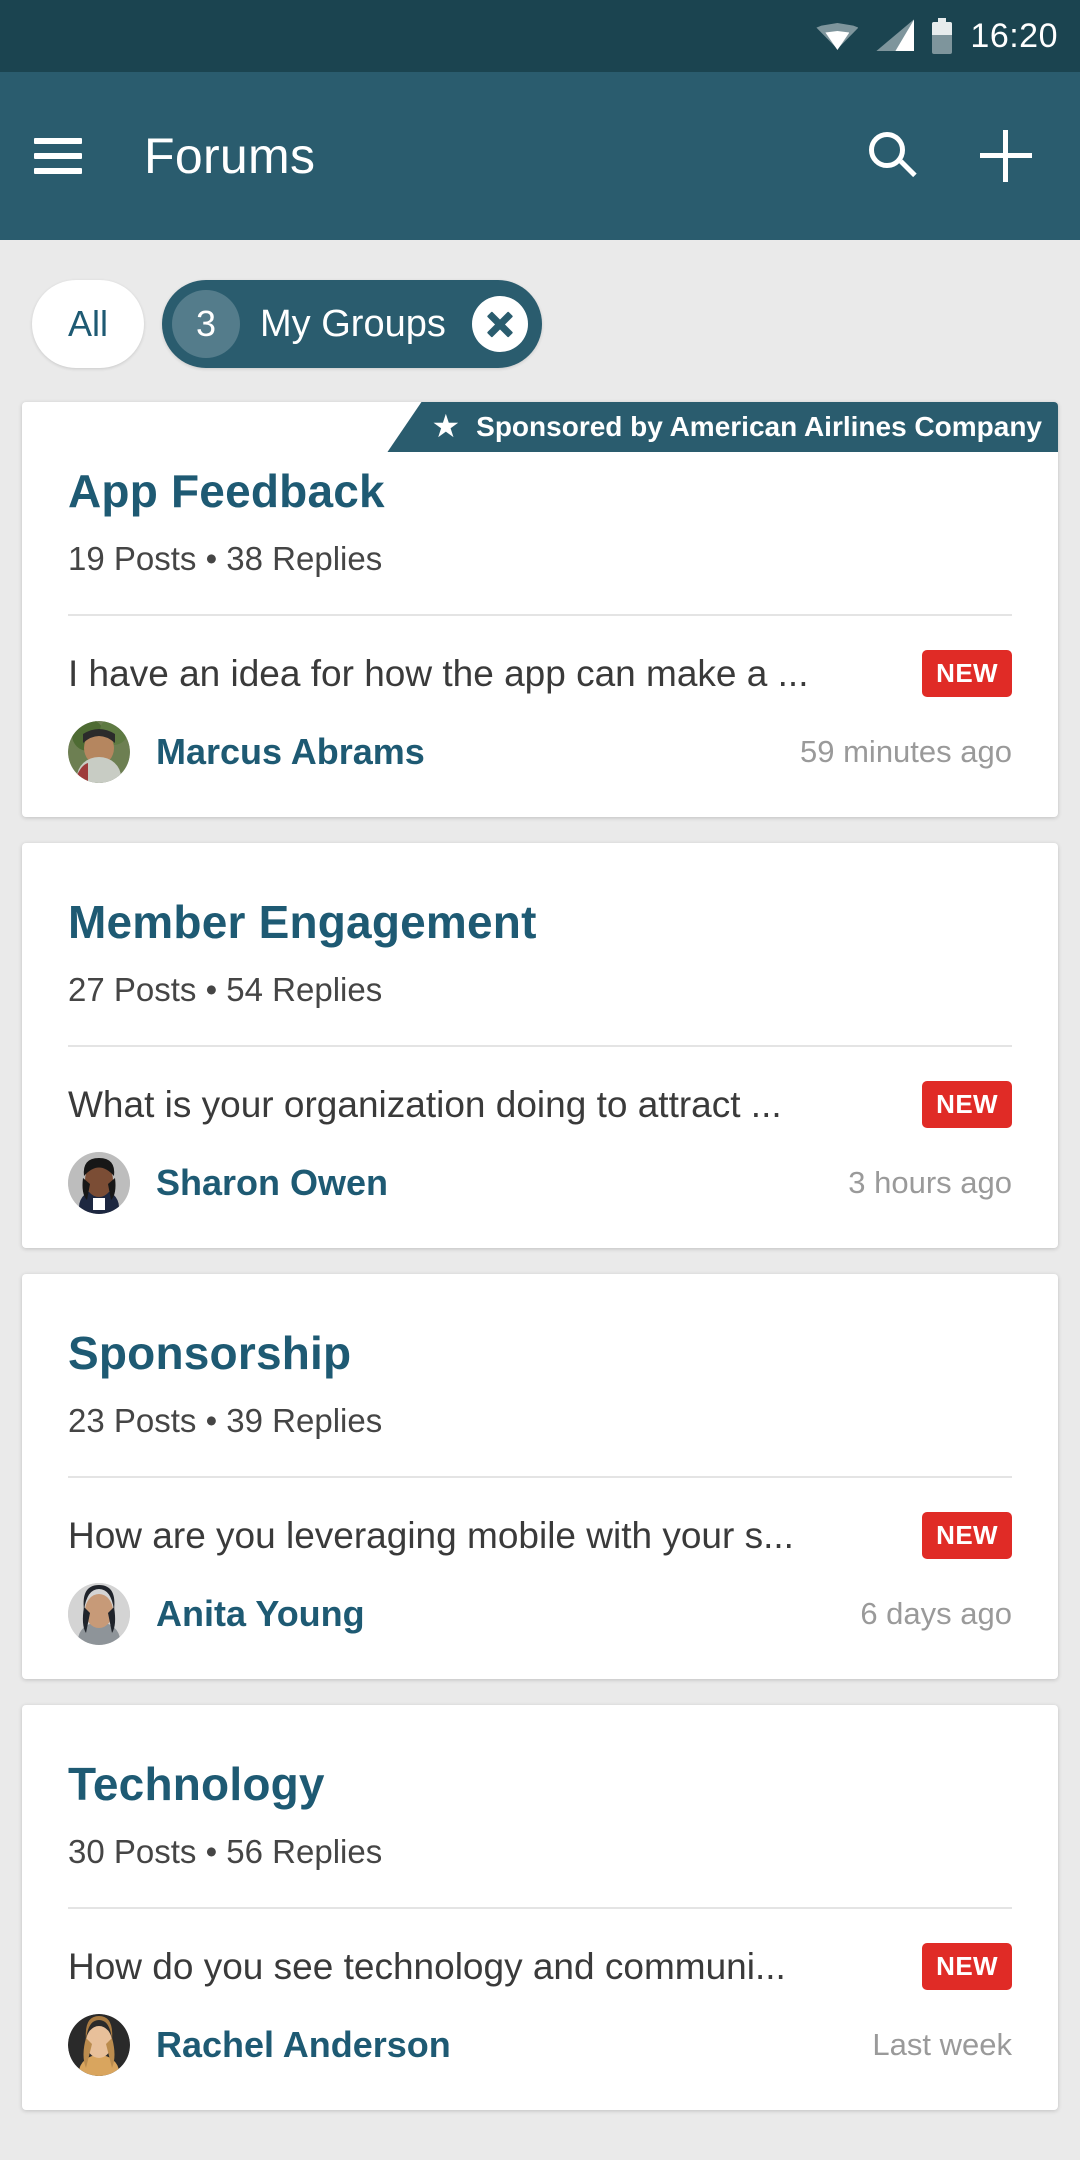 Image resolution: width=1080 pixels, height=2160 pixels. I want to click on forum-title: Member Engagement, so click(540, 922).